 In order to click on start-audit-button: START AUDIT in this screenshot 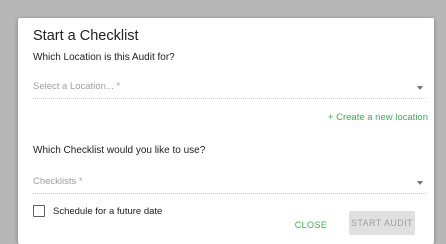, I will do `click(382, 223)`.